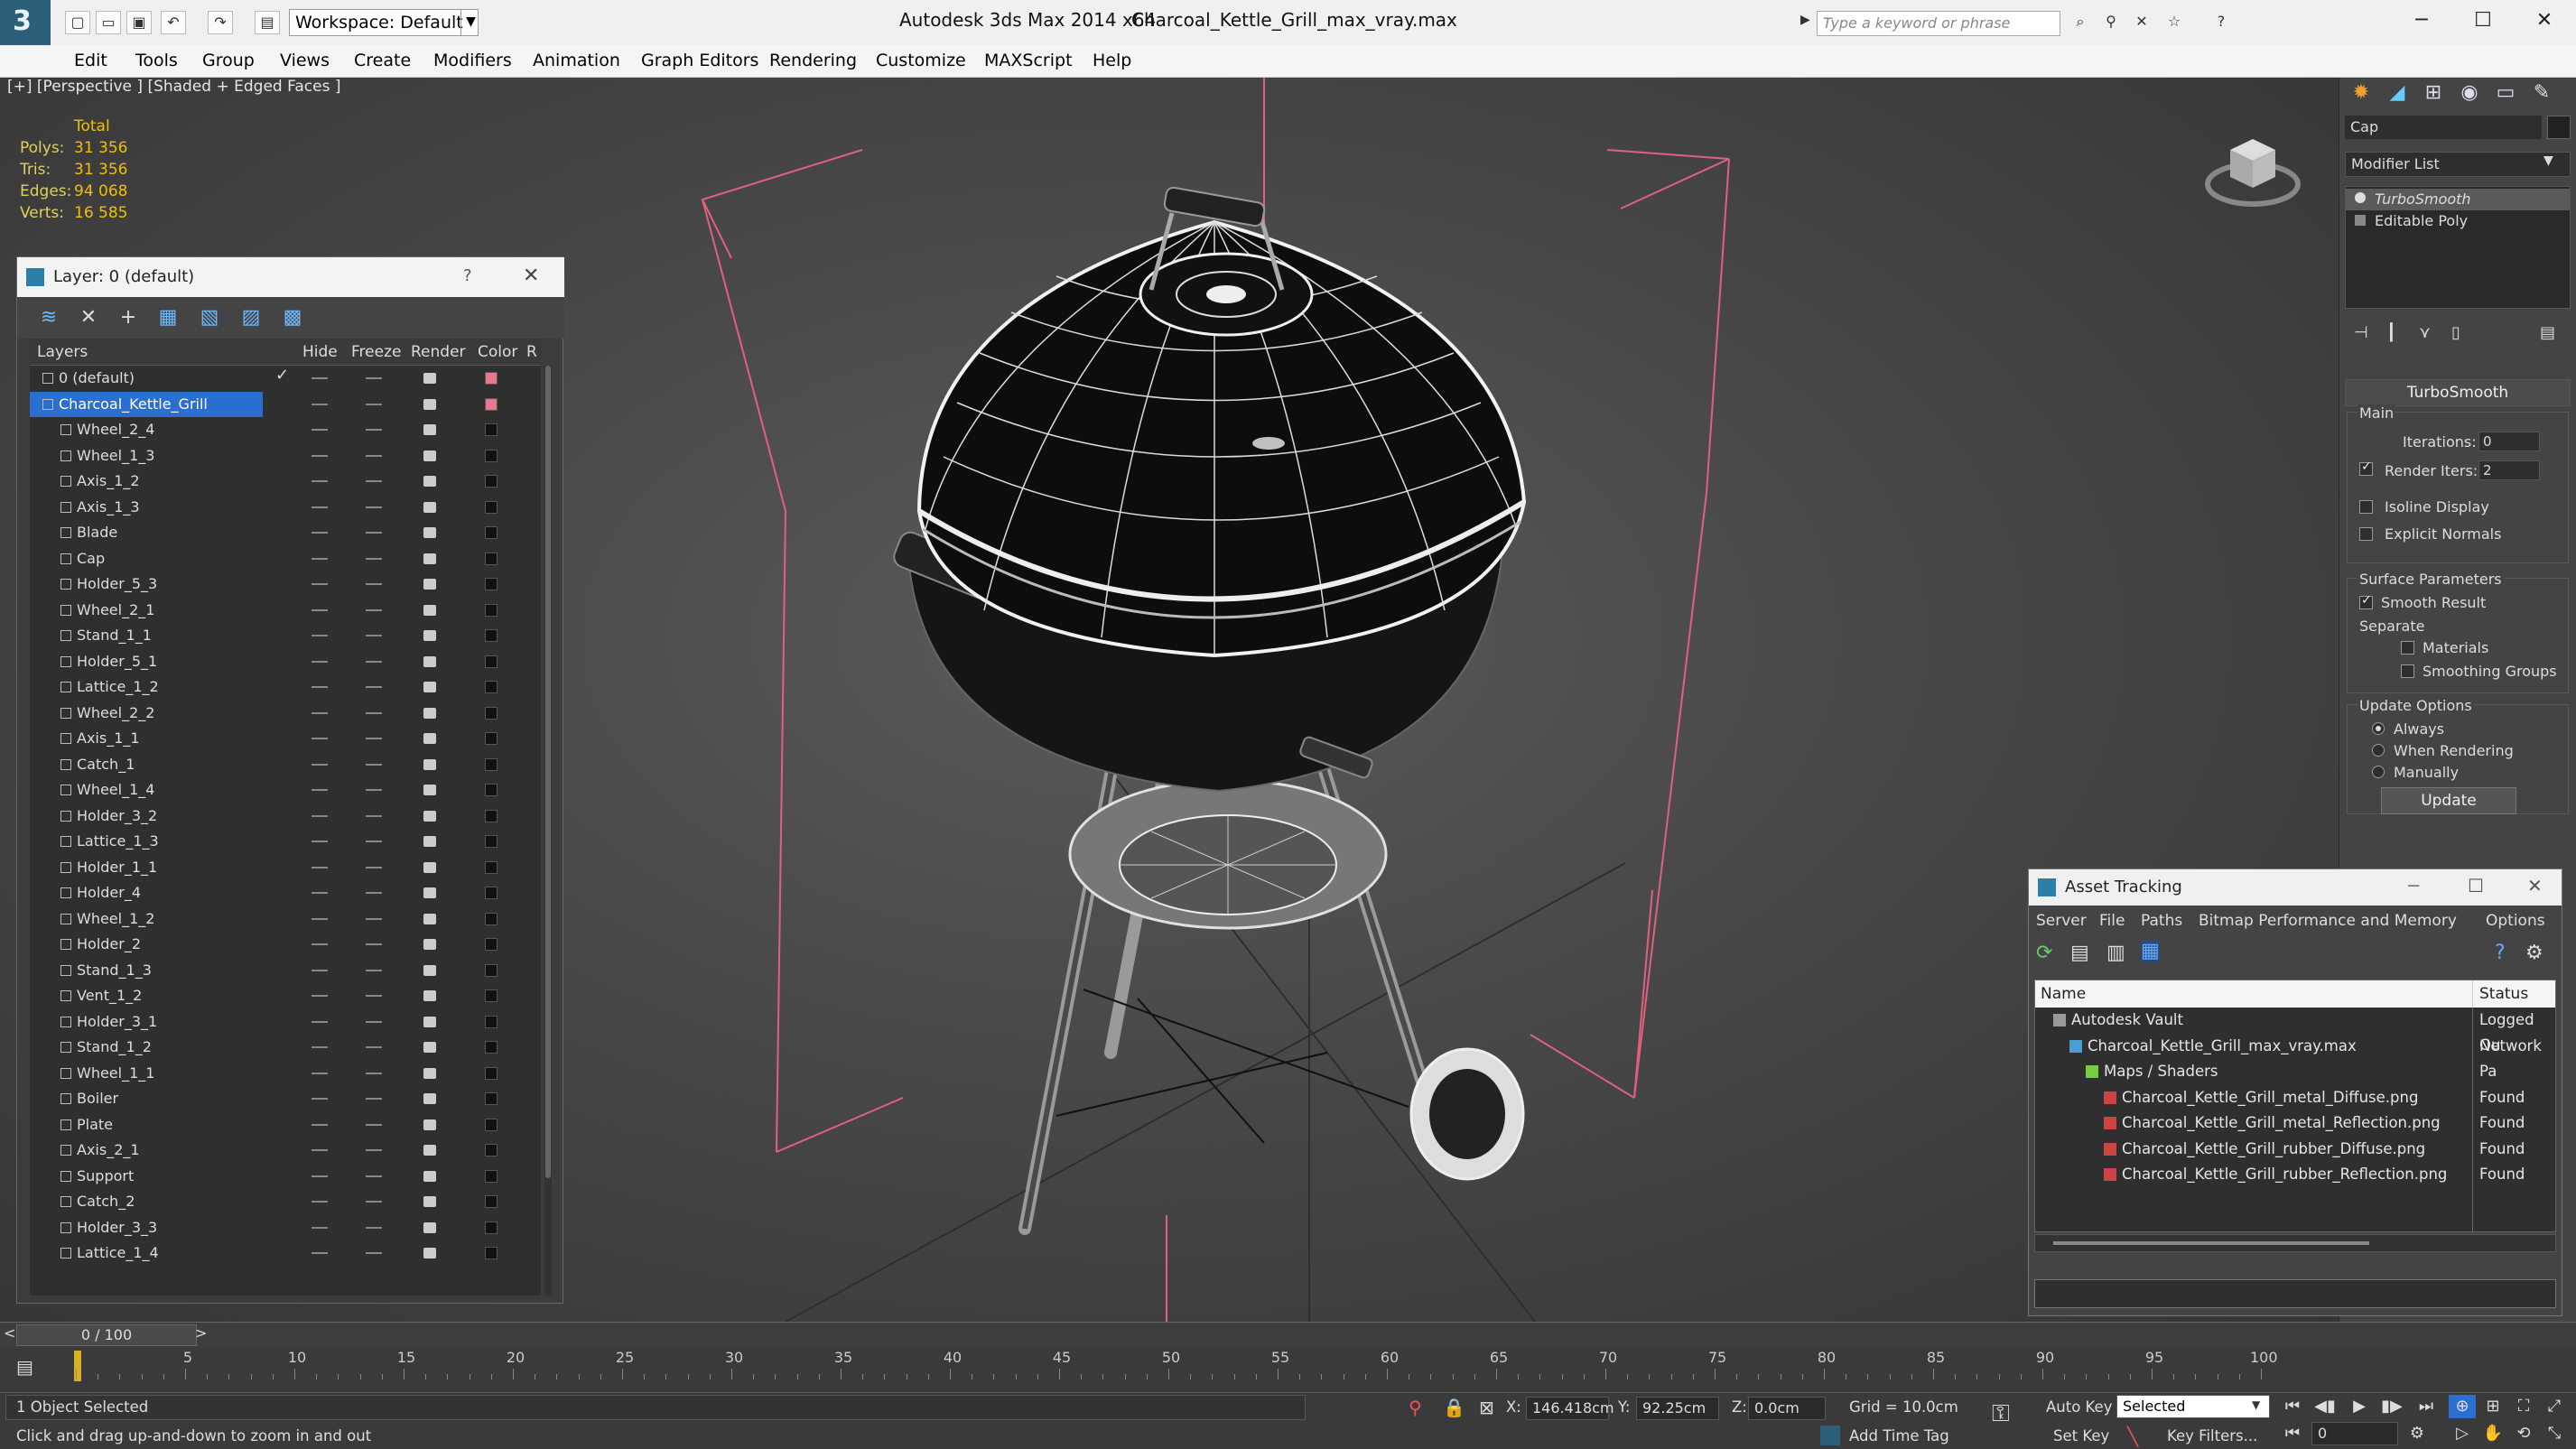  Describe the element at coordinates (2492, 1433) in the screenshot. I see `pan-icon: ✋` at that location.